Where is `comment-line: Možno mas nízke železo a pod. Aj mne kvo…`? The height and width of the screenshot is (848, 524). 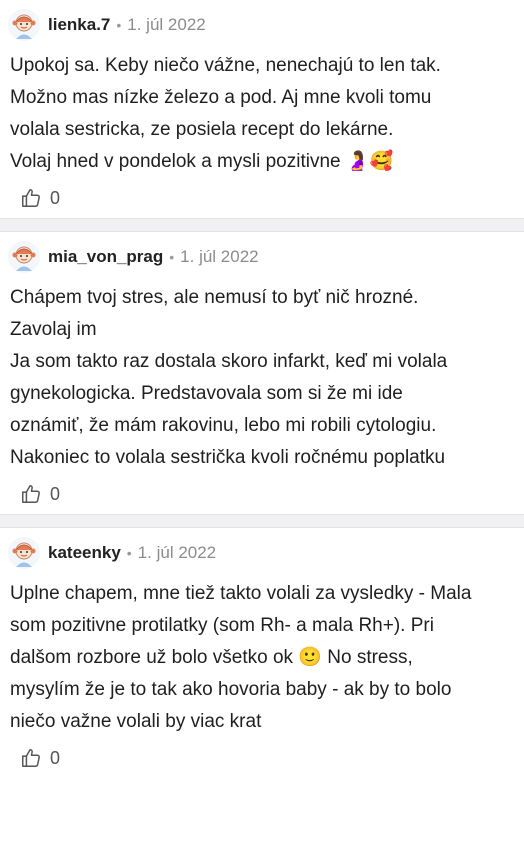
comment-line: Možno mas nízke železo a pod. Aj mne kvo… is located at coordinates (221, 97).